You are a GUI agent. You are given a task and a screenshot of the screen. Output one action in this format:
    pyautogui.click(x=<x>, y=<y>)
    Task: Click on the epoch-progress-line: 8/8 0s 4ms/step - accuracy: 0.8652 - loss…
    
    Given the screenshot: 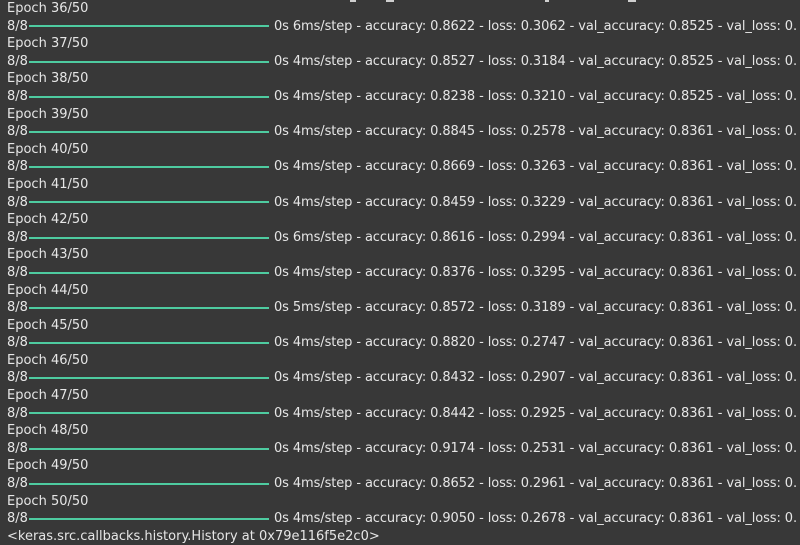 What is the action you would take?
    pyautogui.click(x=402, y=484)
    